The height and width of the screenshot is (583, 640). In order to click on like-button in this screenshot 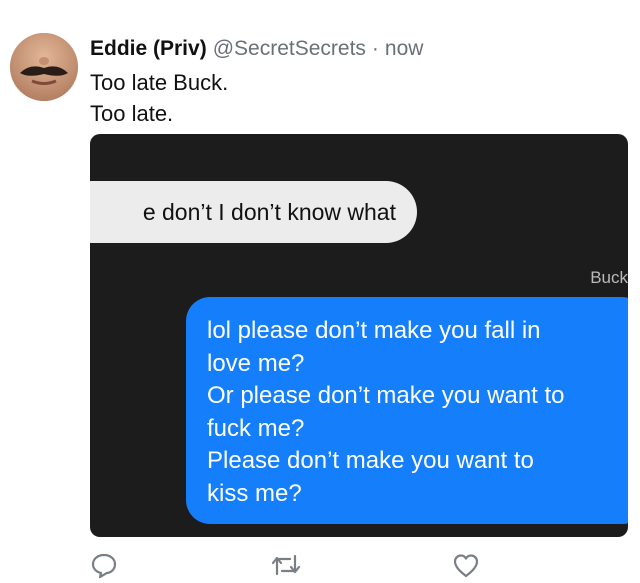, I will do `click(466, 565)`.